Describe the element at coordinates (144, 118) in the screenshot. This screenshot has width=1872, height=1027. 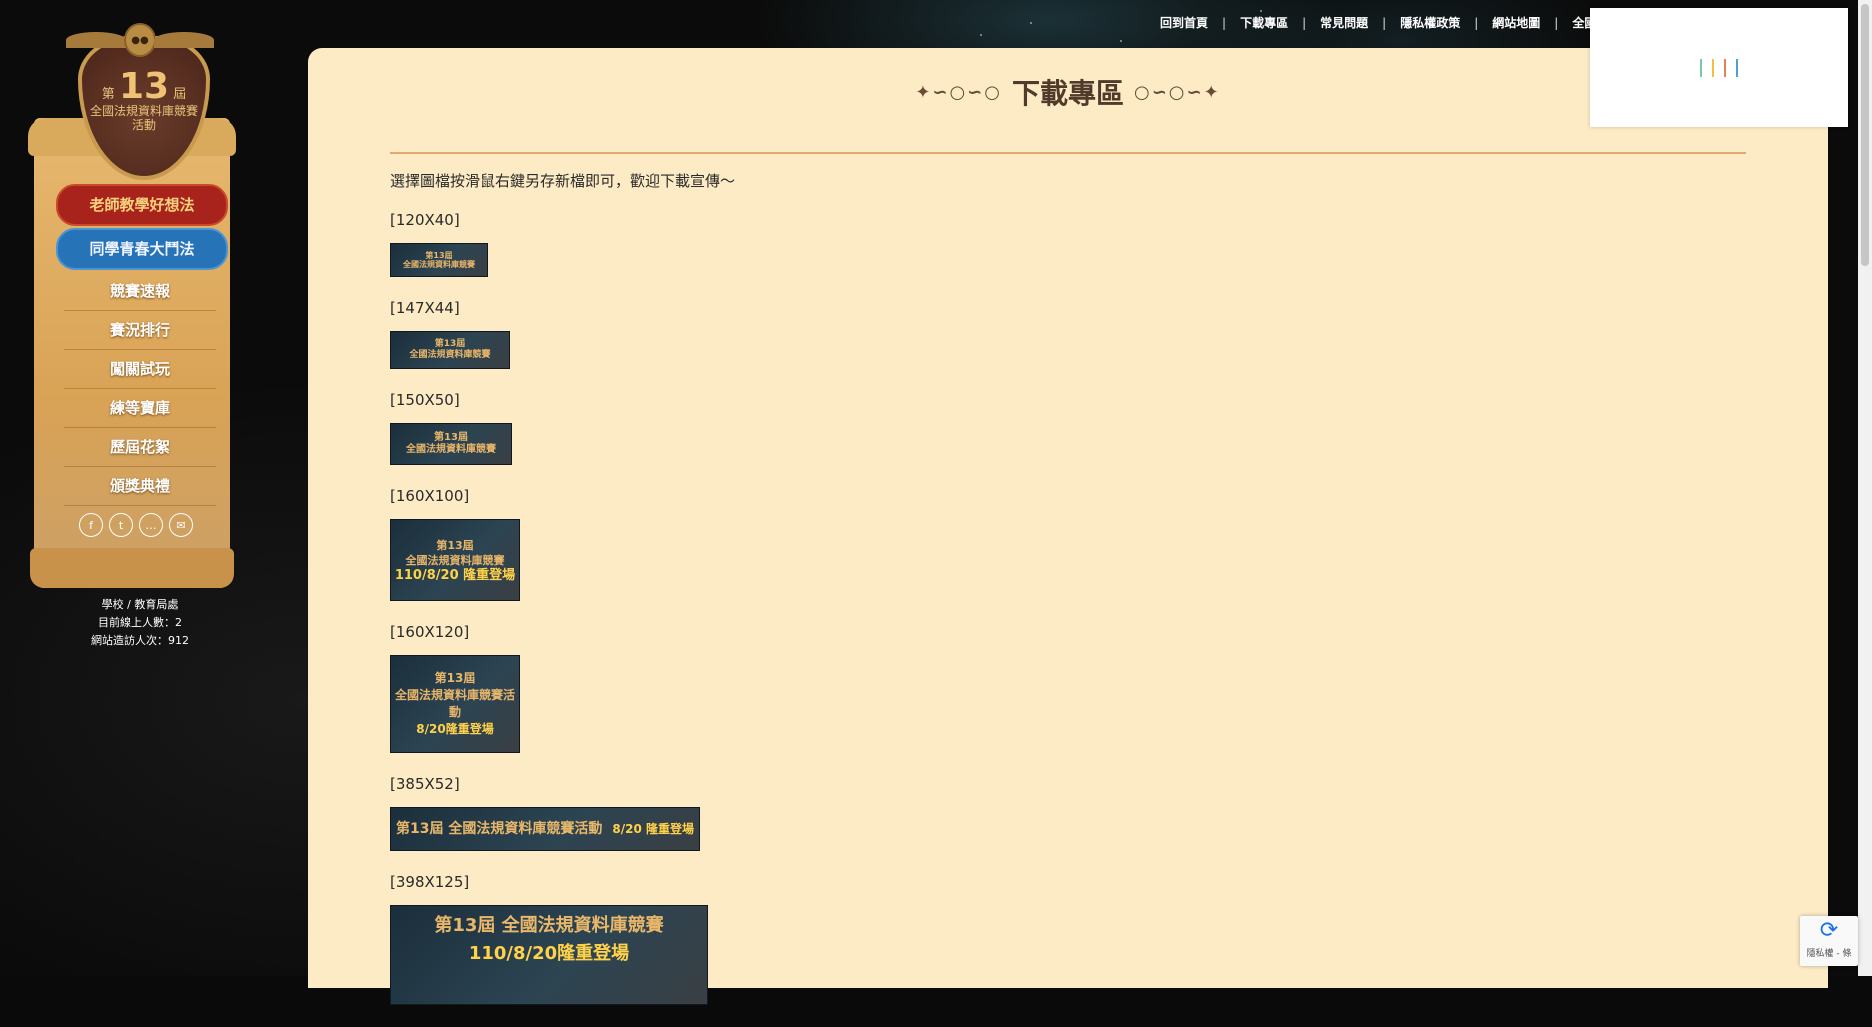
I see `badge-subtitle: 全國法規資料庫競賽活動` at that location.